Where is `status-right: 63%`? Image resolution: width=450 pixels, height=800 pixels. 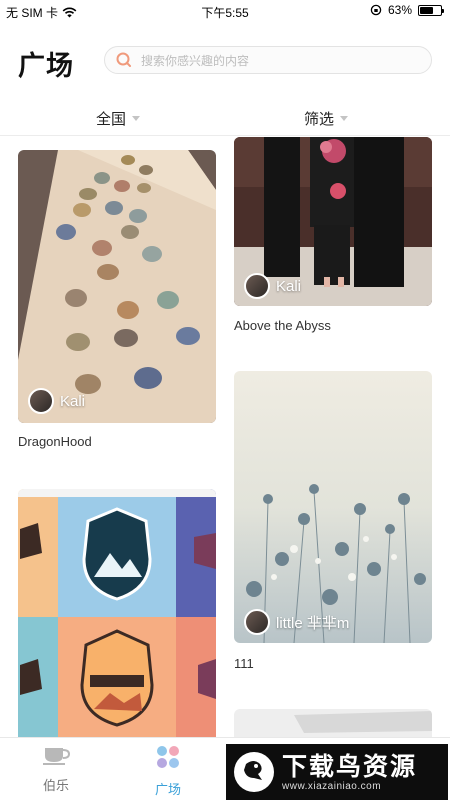
status-right: 63% is located at coordinates (407, 10).